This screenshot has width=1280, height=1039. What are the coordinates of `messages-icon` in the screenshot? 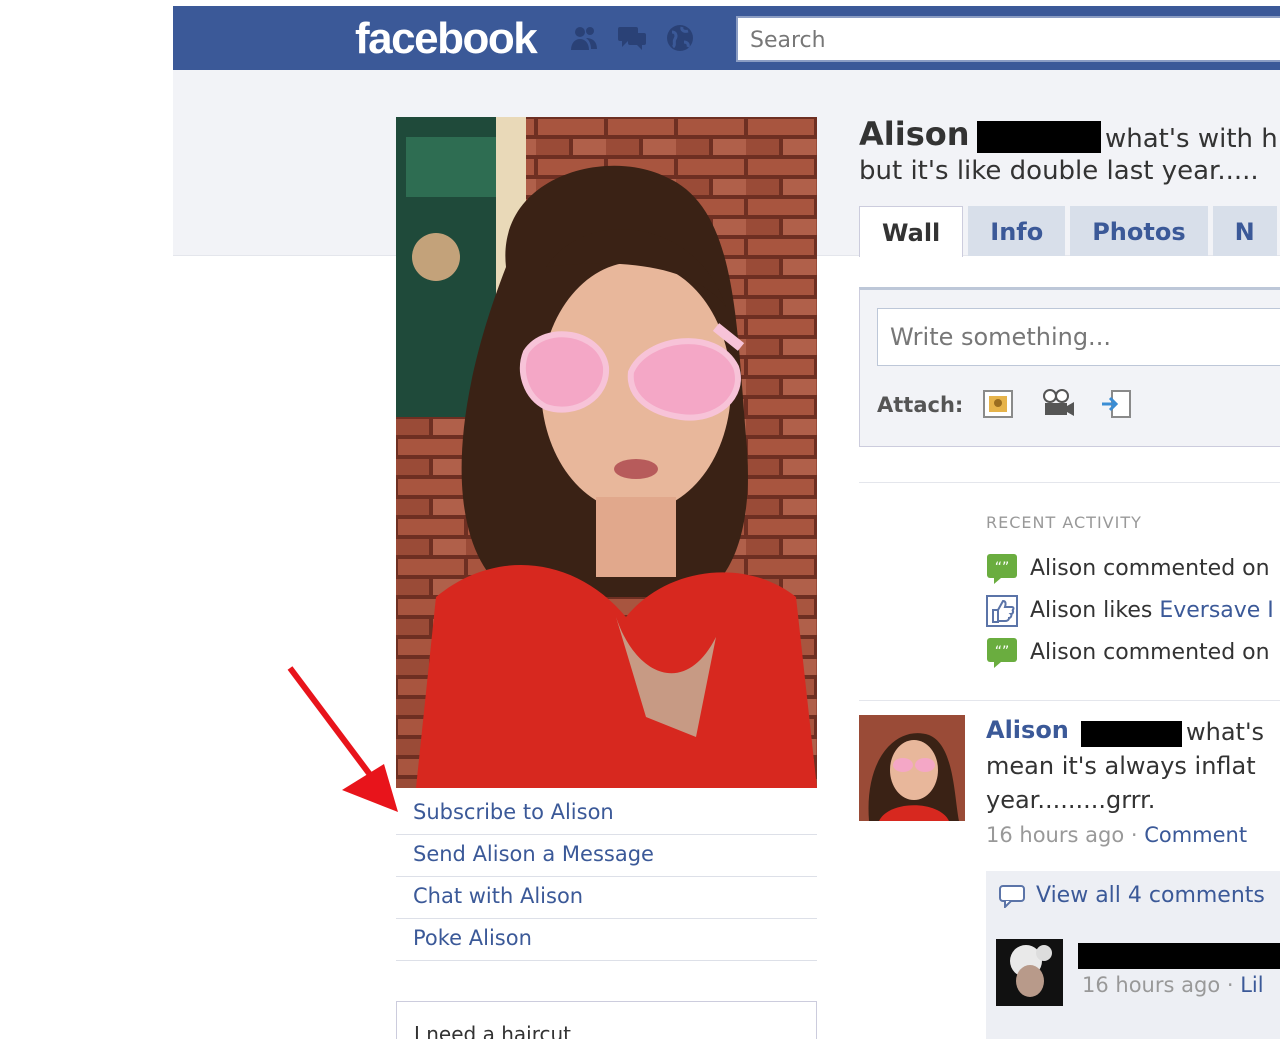 It's located at (632, 38).